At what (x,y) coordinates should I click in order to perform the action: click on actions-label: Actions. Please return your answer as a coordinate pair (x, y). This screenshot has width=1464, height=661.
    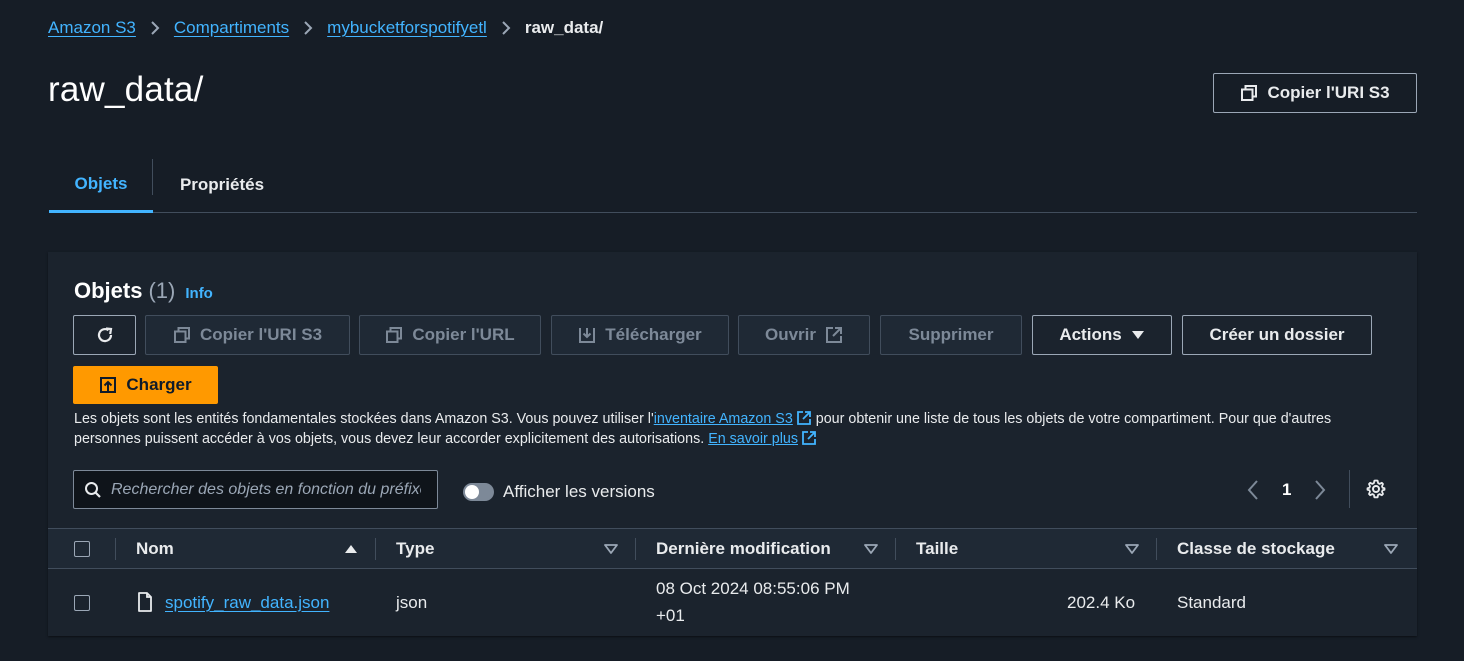
    Looking at the image, I should click on (1090, 334).